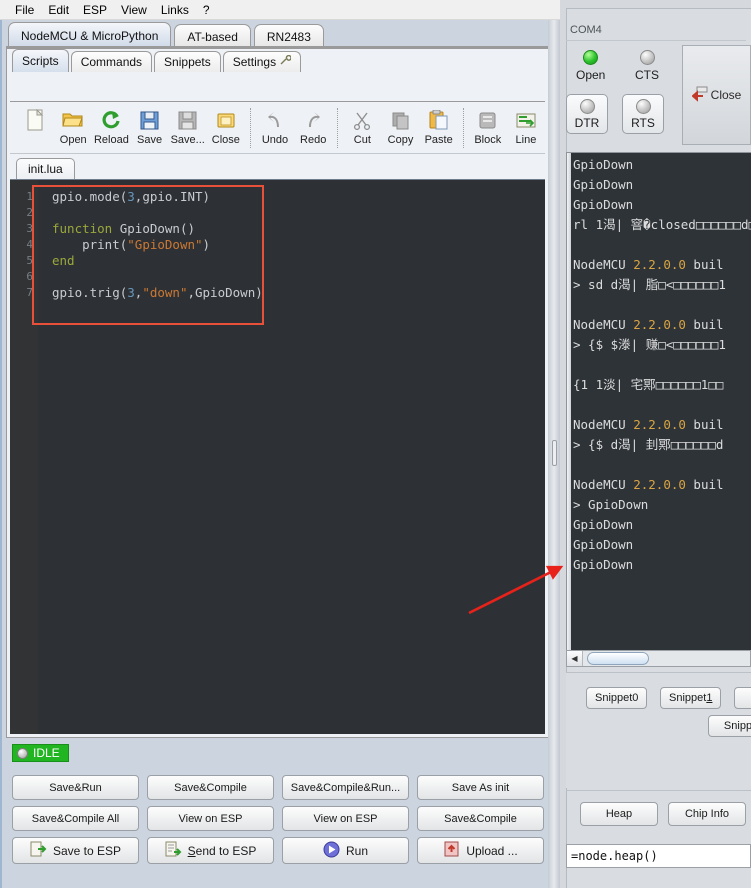 Image resolution: width=751 pixels, height=888 pixels. I want to click on tab-commands-label: Commands, so click(111, 62).